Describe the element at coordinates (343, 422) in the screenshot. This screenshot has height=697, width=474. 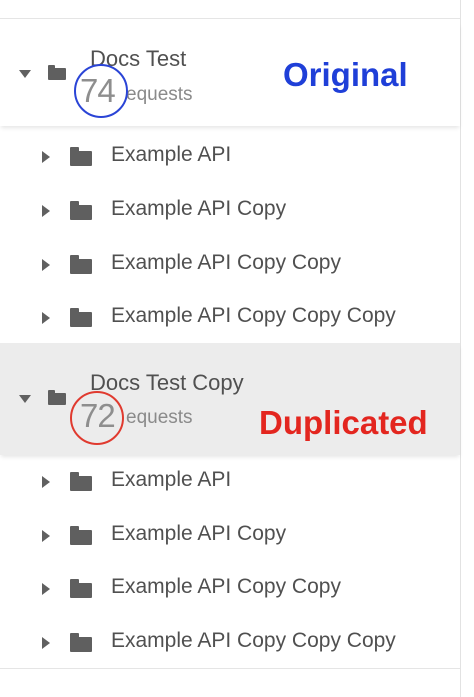
I see `annotation-duplicated: Duplicated` at that location.